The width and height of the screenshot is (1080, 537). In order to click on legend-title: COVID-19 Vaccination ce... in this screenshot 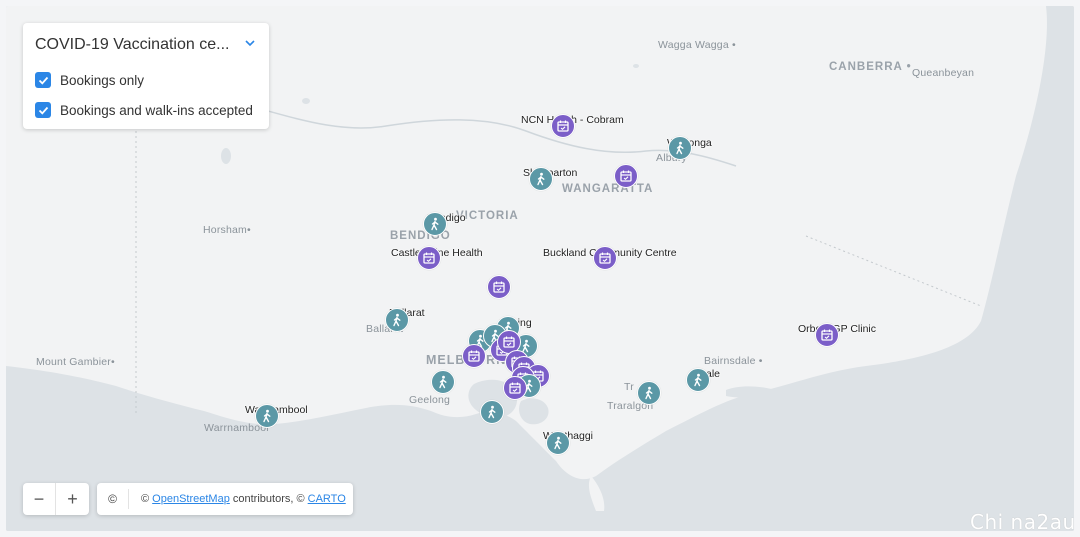, I will do `click(132, 45)`.